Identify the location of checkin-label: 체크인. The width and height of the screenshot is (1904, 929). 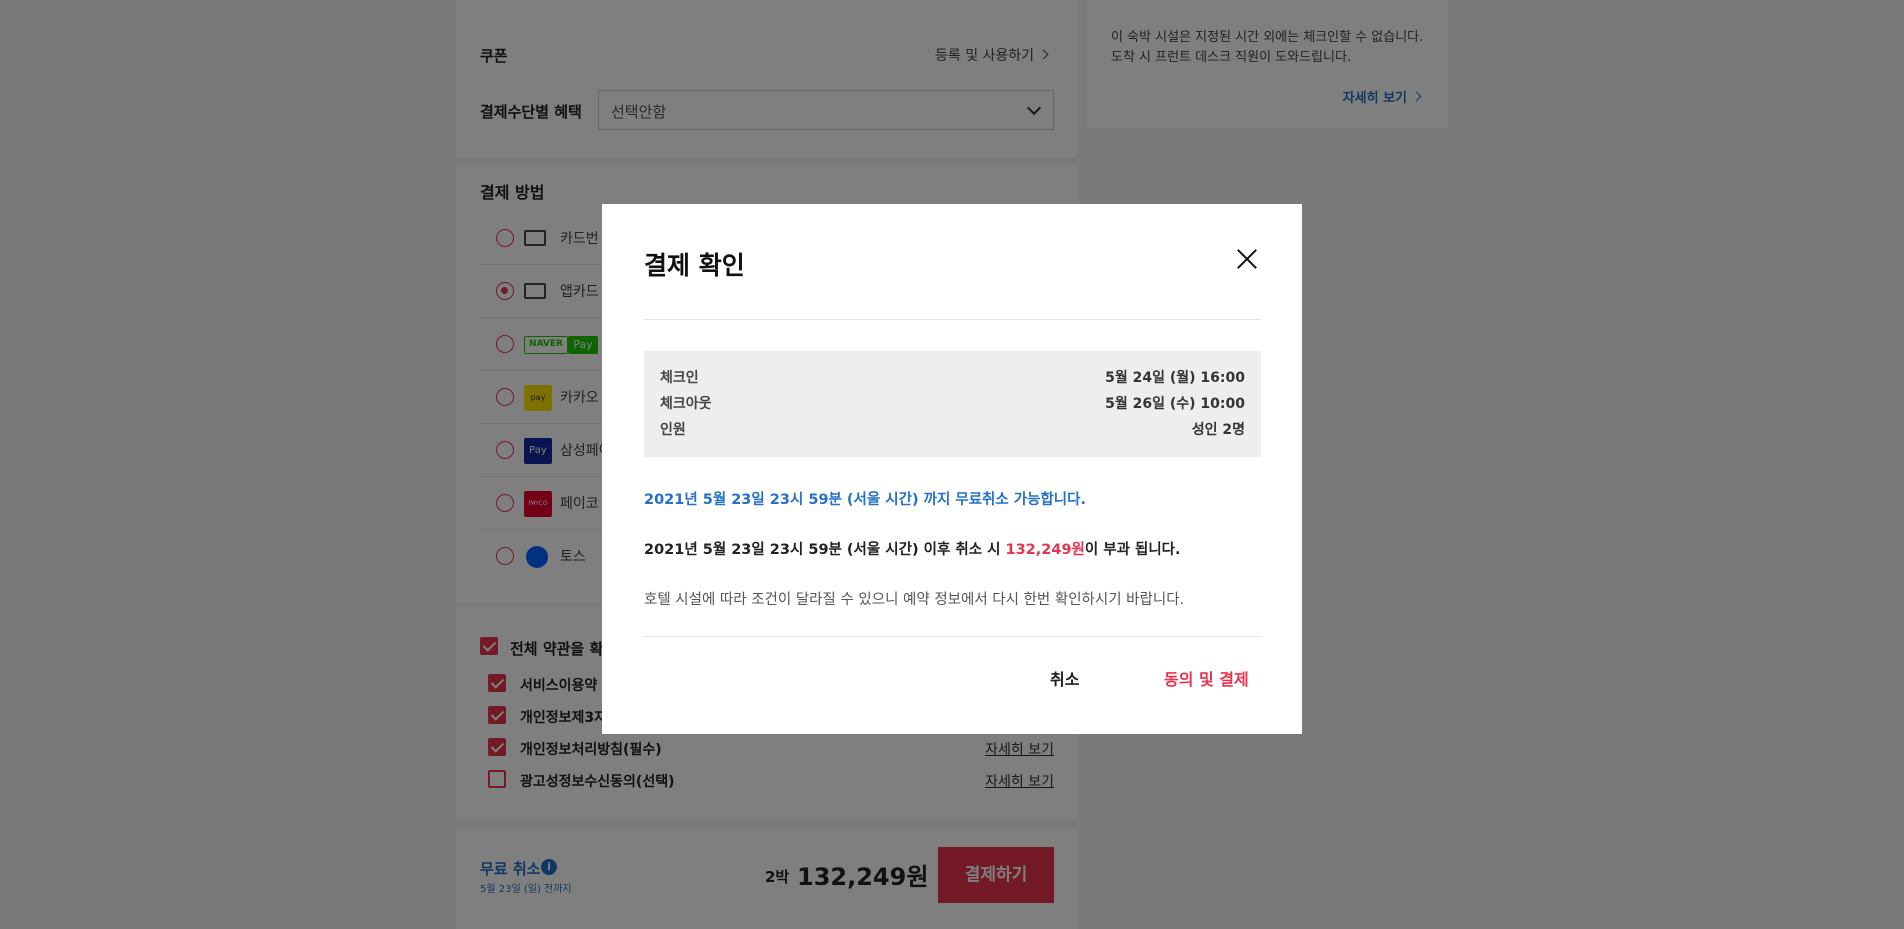
(679, 378).